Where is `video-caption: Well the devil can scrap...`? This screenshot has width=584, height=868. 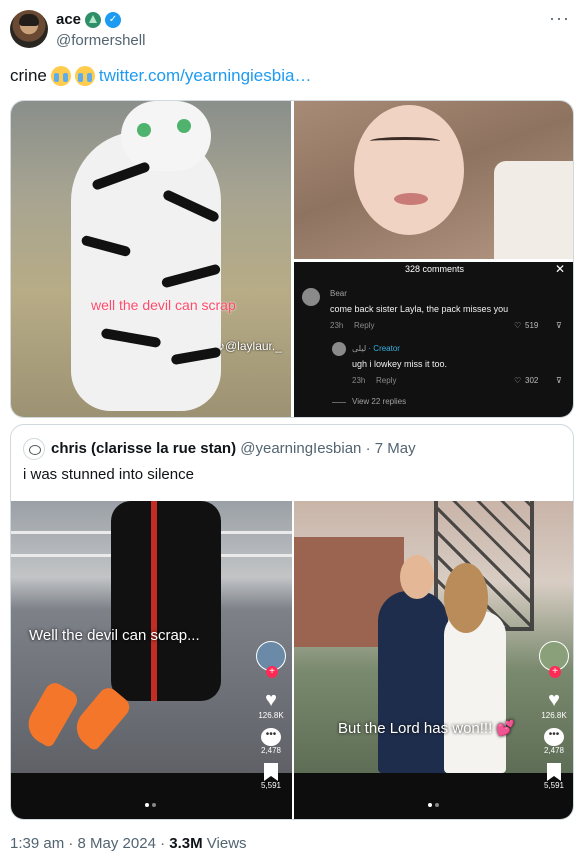 video-caption: Well the devil can scrap... is located at coordinates (114, 635).